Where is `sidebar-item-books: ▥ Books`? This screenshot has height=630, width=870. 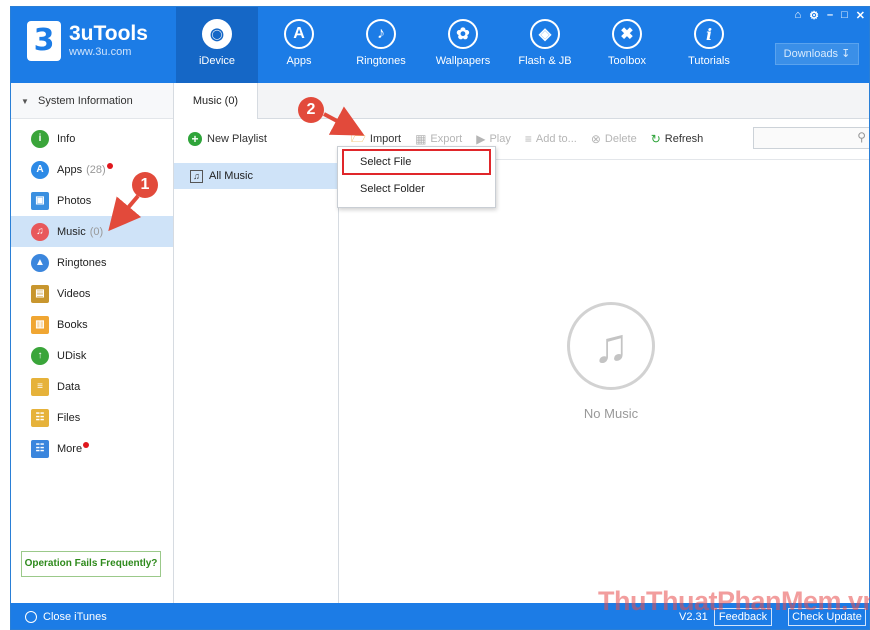
sidebar-item-books: ▥ Books is located at coordinates (92, 324).